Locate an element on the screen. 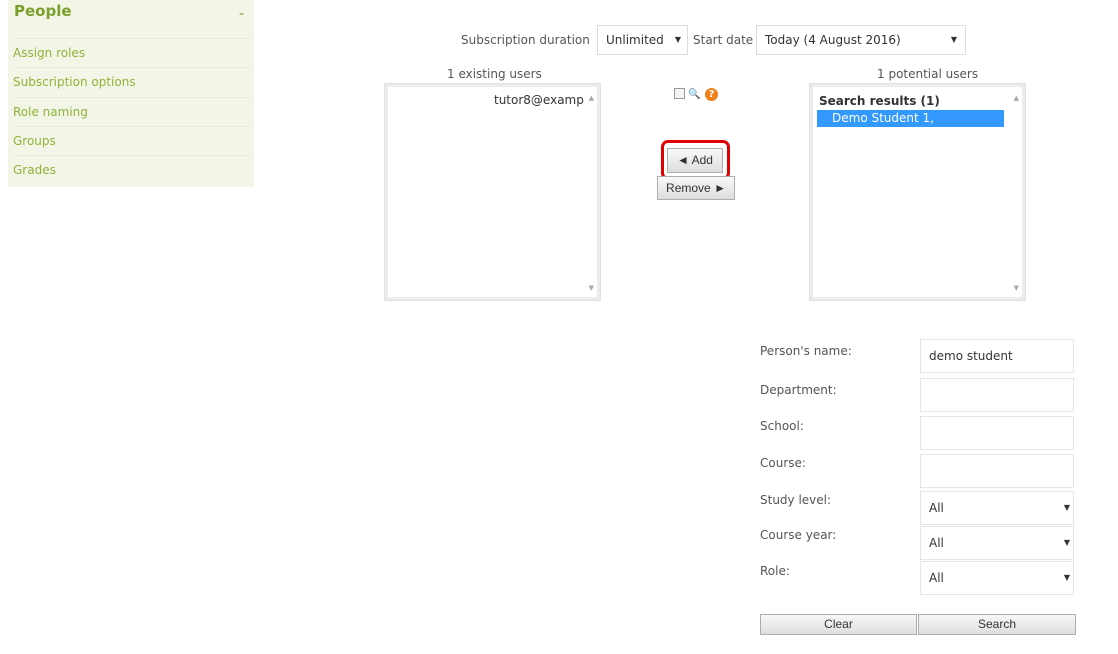  subscription-duration-select: Unlimited ▼ is located at coordinates (642, 40).